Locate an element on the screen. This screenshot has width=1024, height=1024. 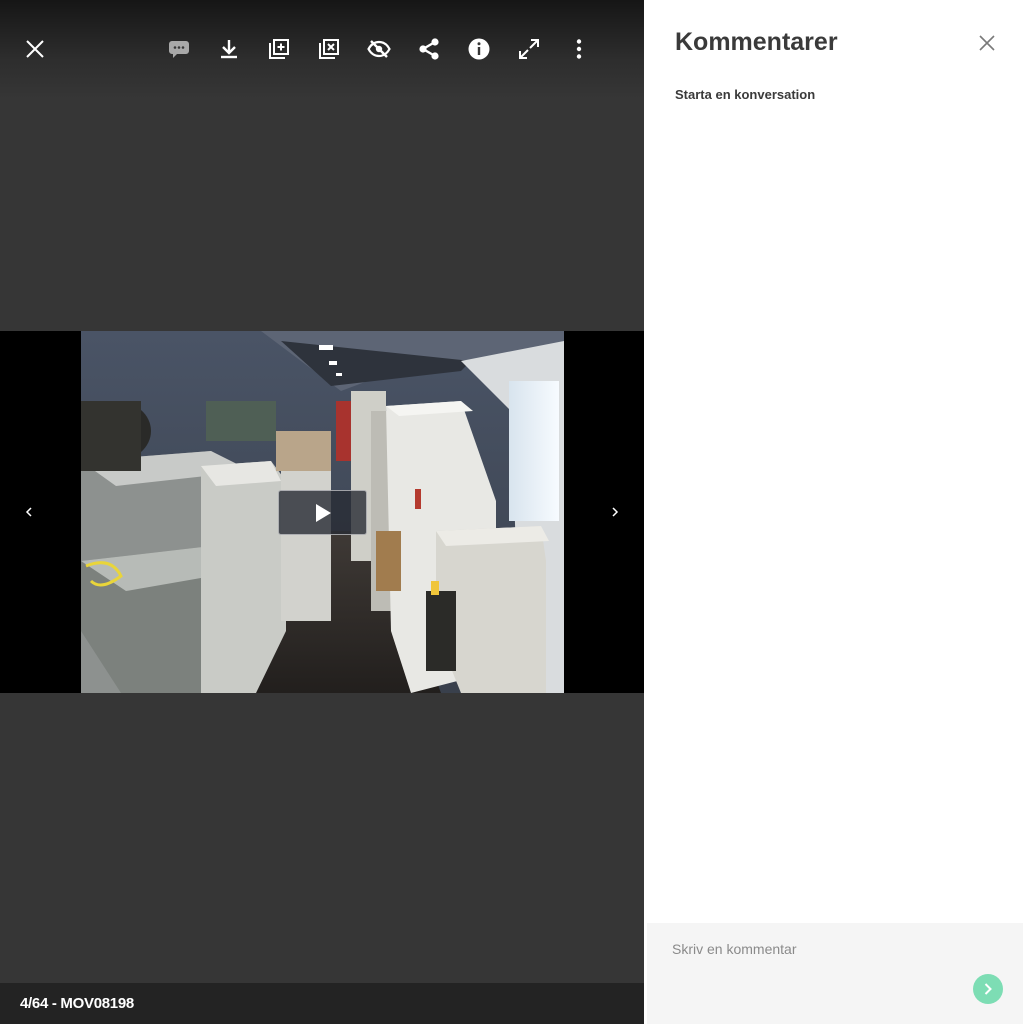
share-icon is located at coordinates (429, 49).